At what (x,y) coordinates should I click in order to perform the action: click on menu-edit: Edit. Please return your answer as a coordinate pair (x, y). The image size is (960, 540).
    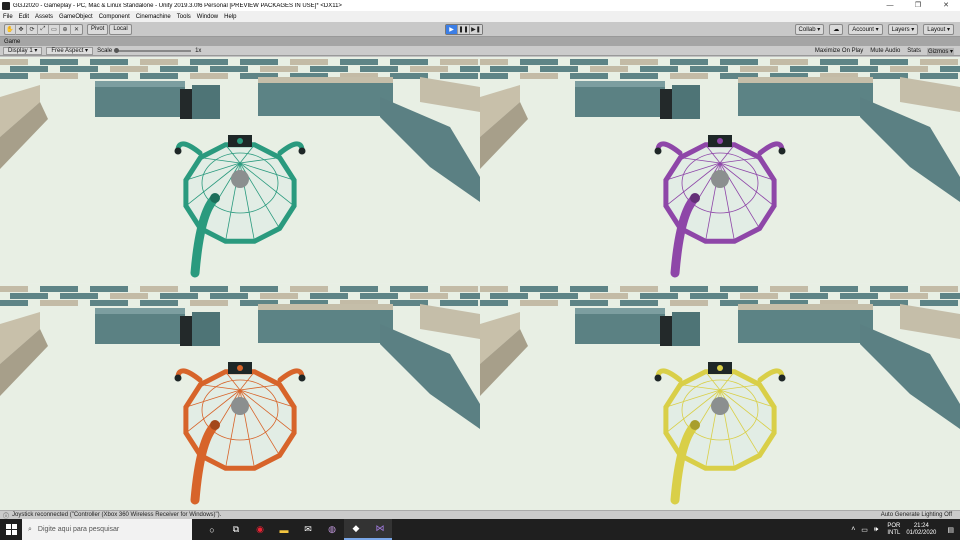
    Looking at the image, I should click on (24, 17).